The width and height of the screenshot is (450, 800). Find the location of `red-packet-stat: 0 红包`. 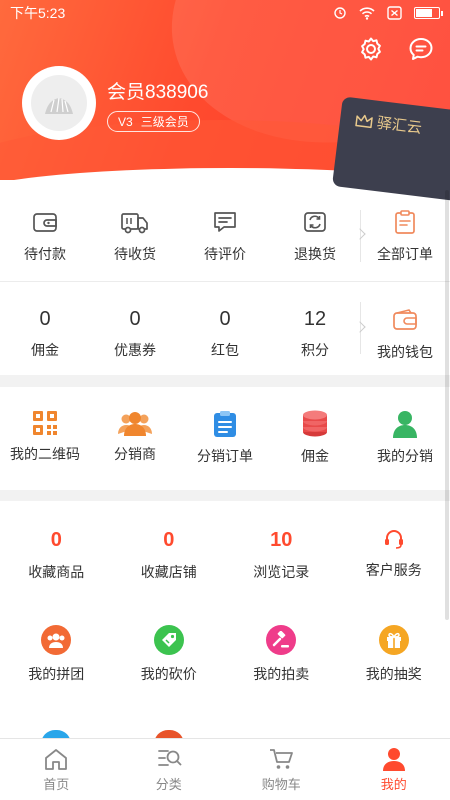

red-packet-stat: 0 红包 is located at coordinates (225, 334).